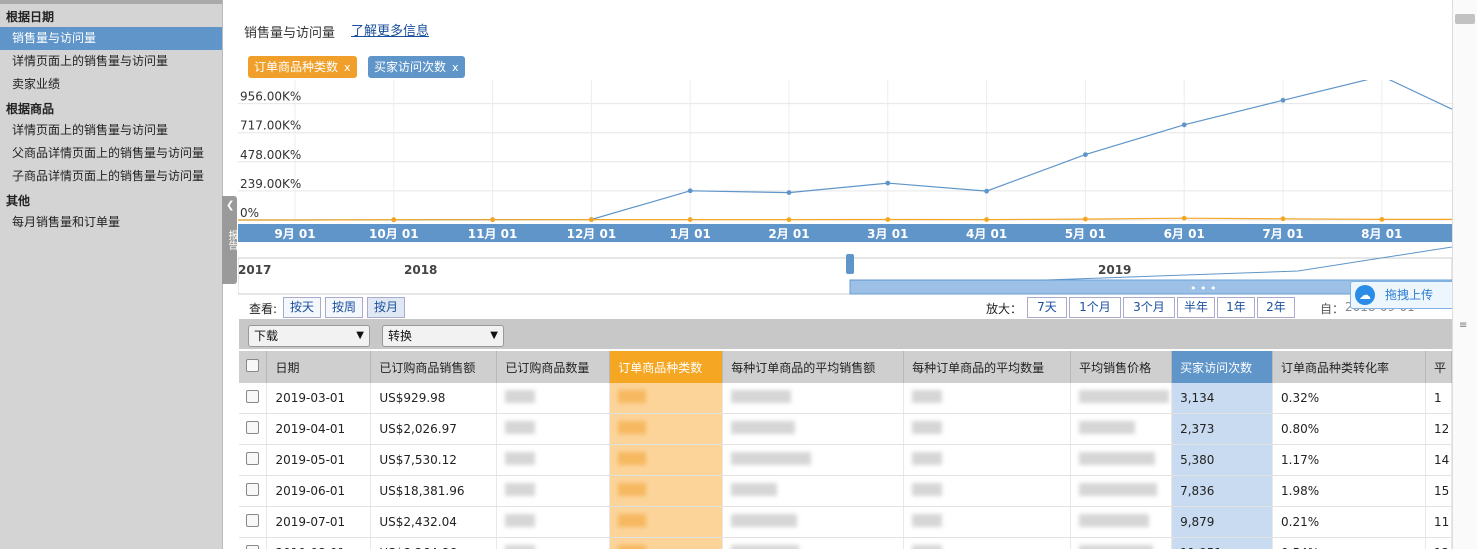 Image resolution: width=1477 pixels, height=549 pixels. Describe the element at coordinates (1149, 307) in the screenshot. I see `zoom-3m-button: 3个月` at that location.